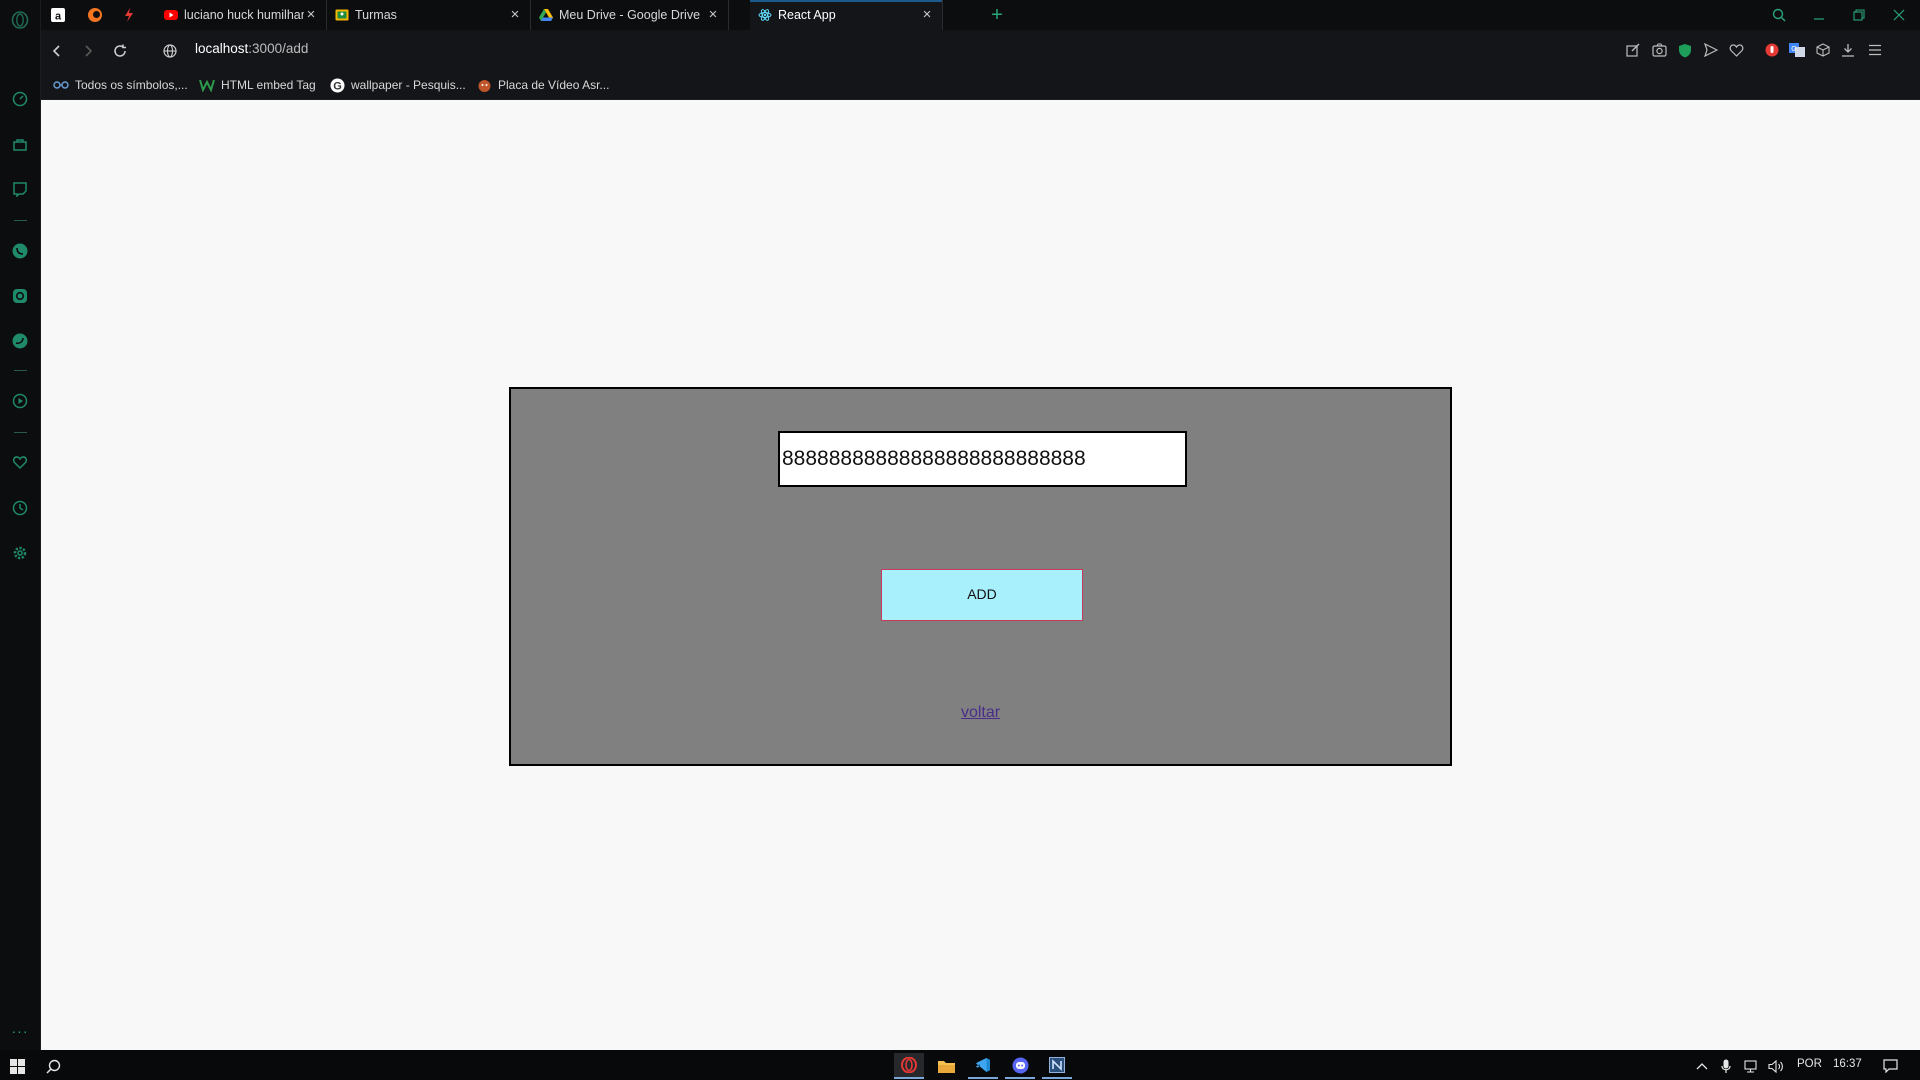  What do you see at coordinates (1819, 15) in the screenshot?
I see `minimize-button` at bounding box center [1819, 15].